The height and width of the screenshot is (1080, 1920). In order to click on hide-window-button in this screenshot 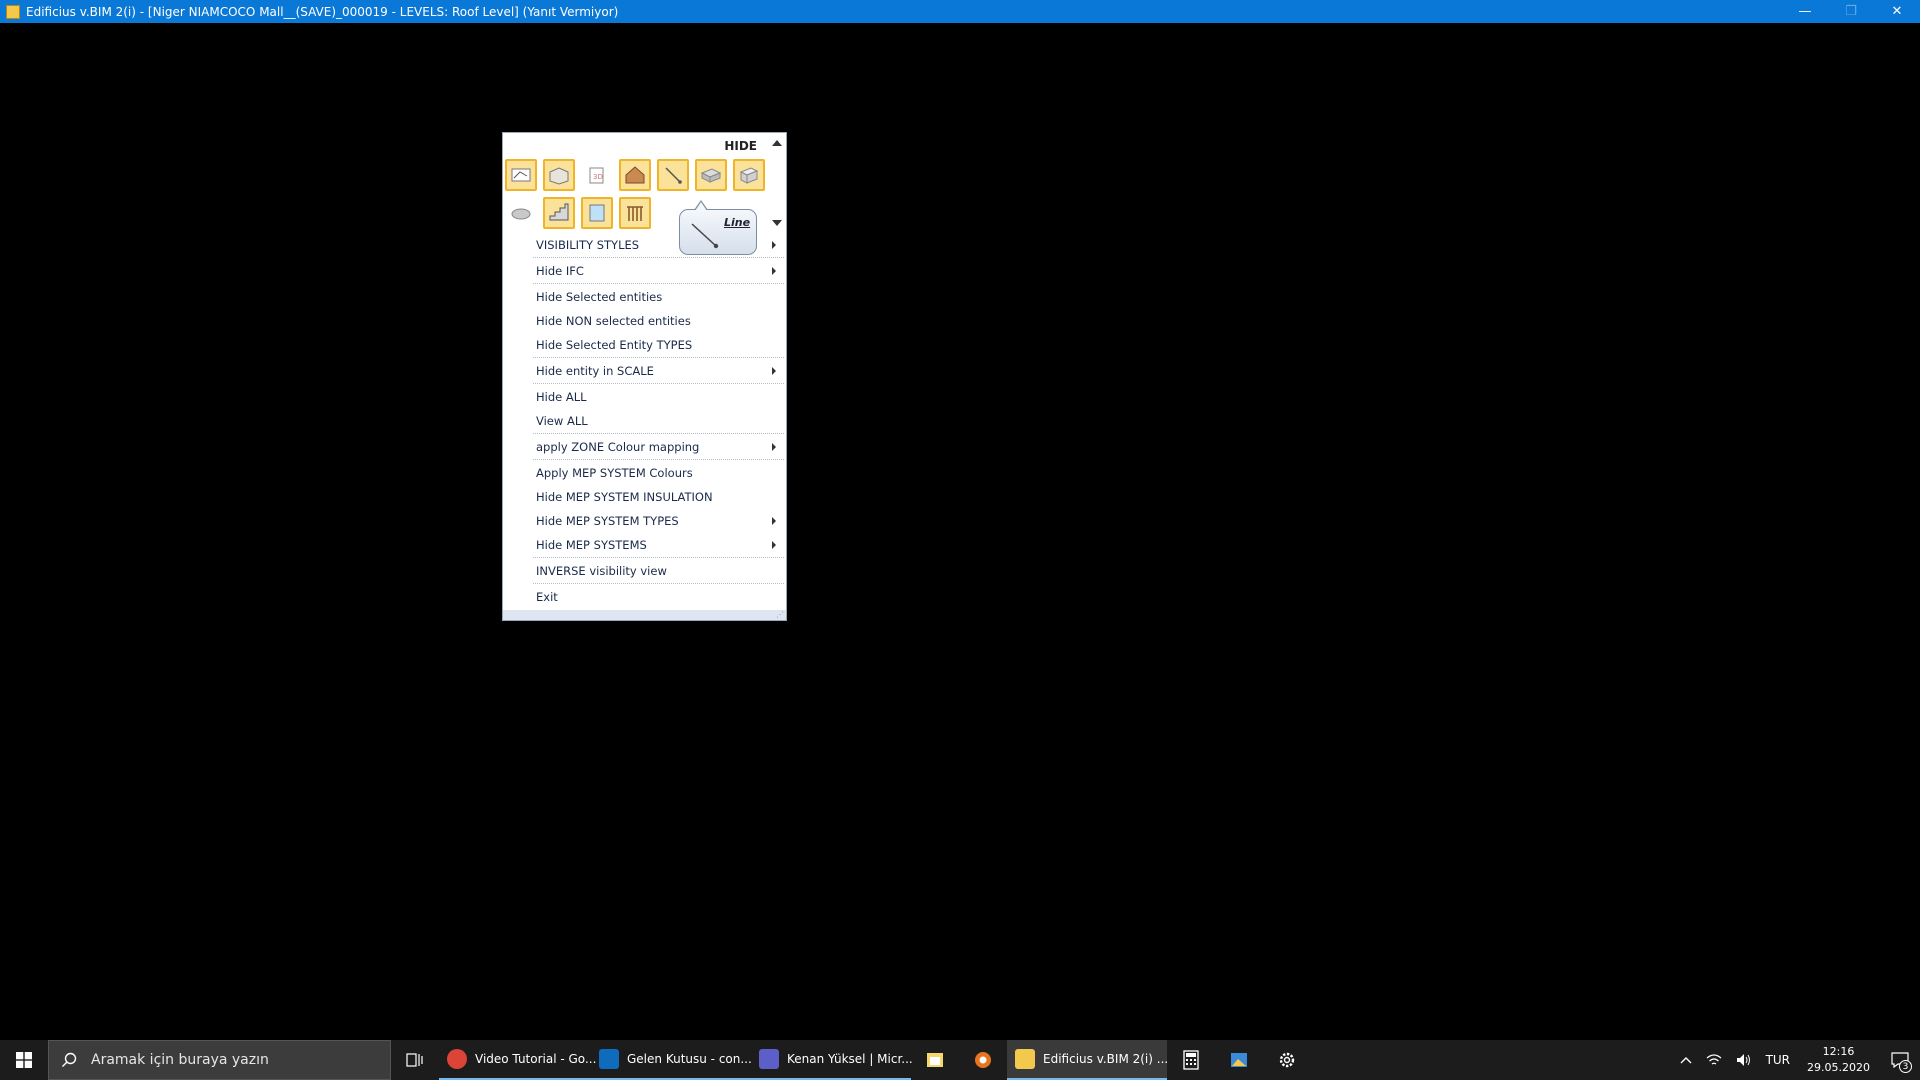, I will do `click(597, 213)`.